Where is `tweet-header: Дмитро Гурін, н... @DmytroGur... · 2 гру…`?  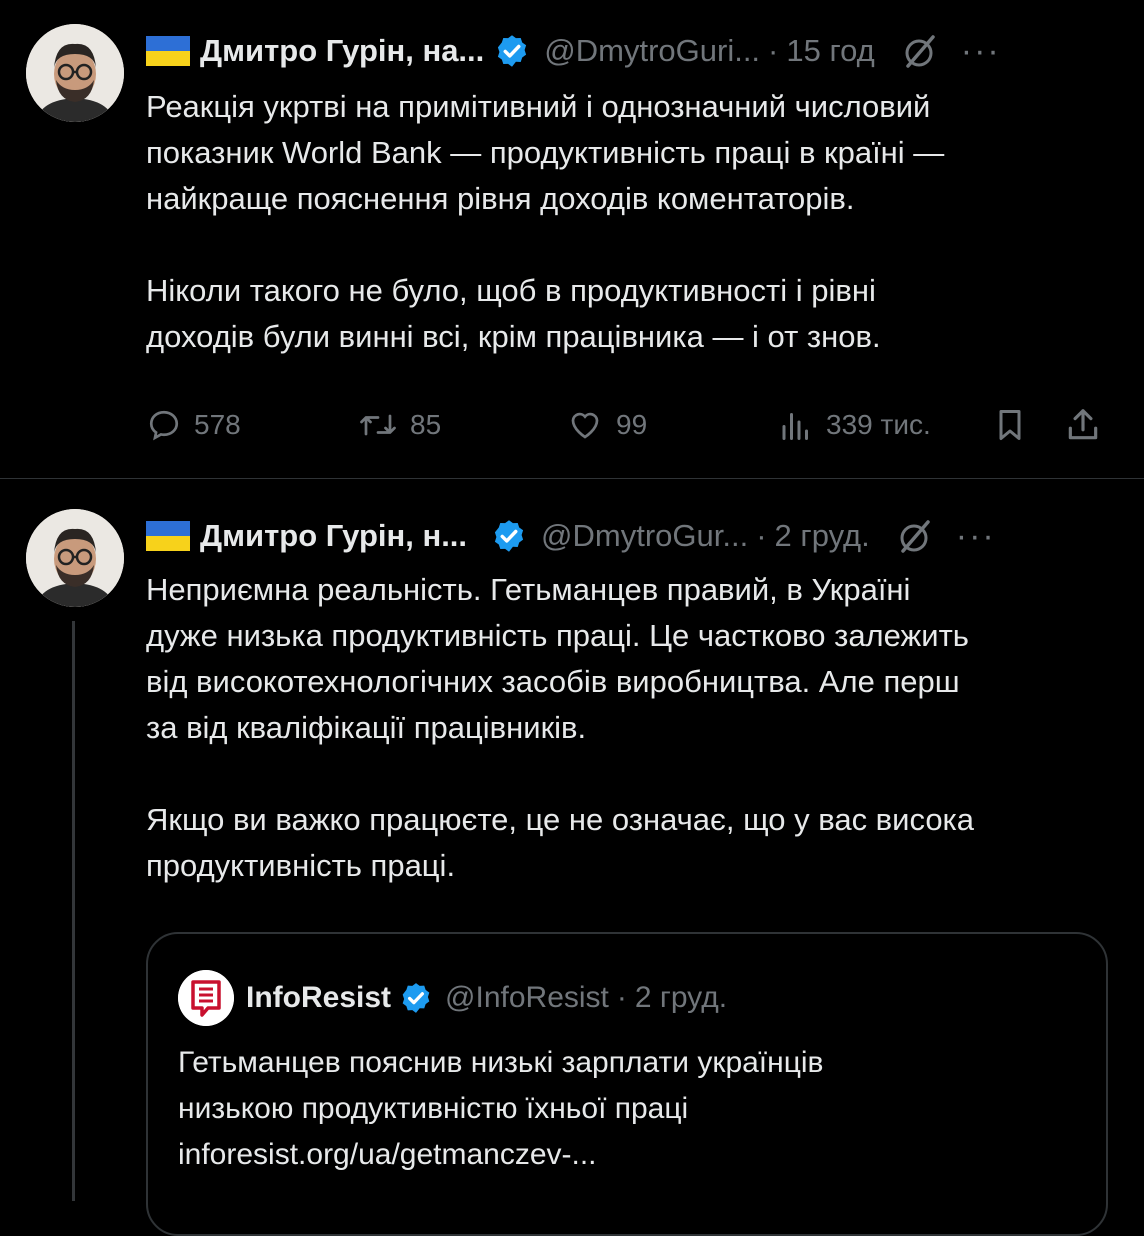 tweet-header: Дмитро Гурін, н... @DmytroGur... · 2 гру… is located at coordinates (630, 536).